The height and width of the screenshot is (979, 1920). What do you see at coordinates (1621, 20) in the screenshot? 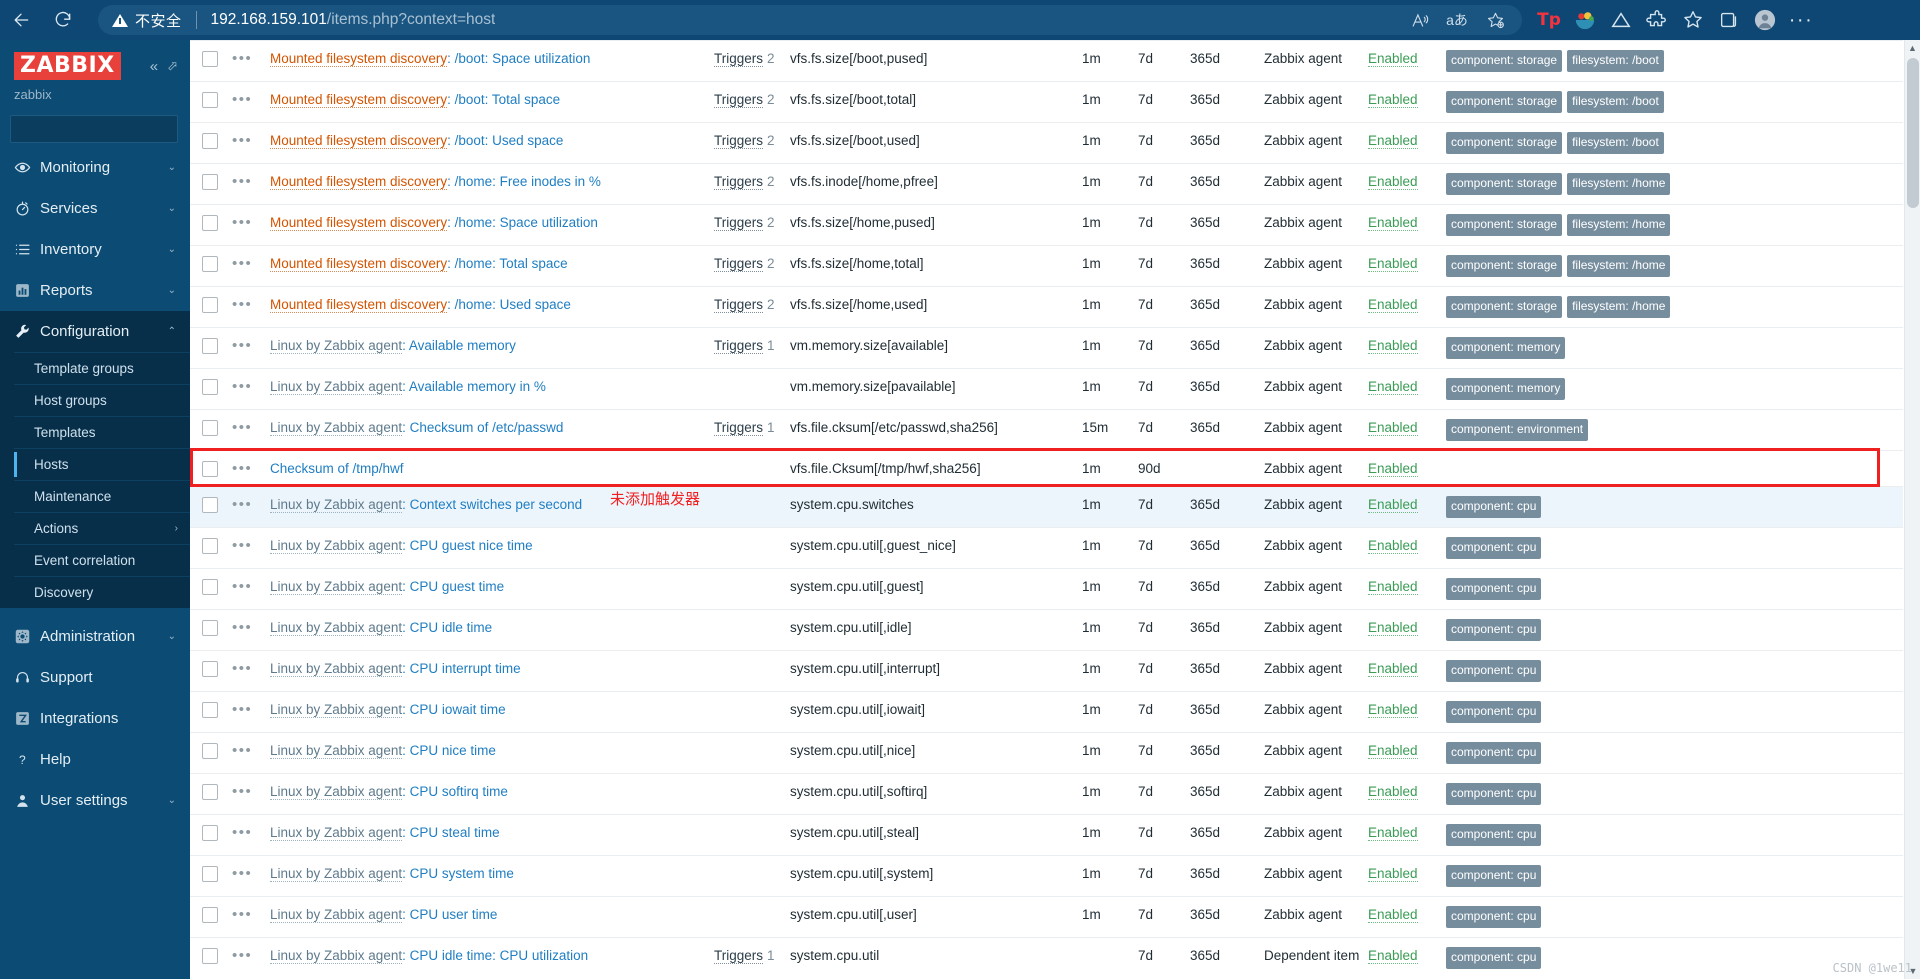
I see `extension-mountain-icon` at bounding box center [1621, 20].